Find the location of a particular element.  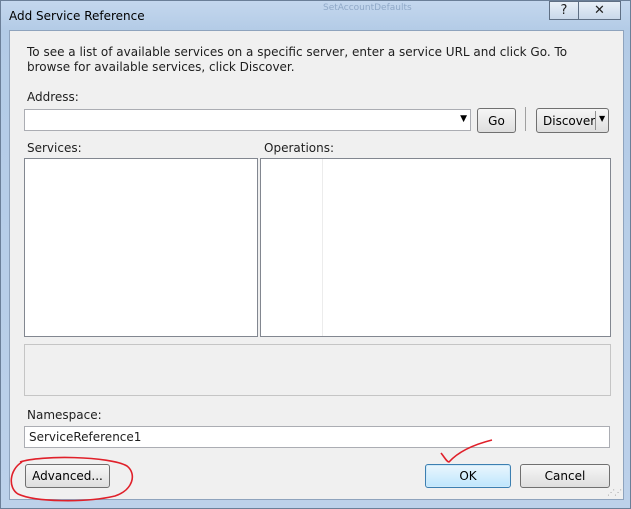

help-button: ? is located at coordinates (564, 10).